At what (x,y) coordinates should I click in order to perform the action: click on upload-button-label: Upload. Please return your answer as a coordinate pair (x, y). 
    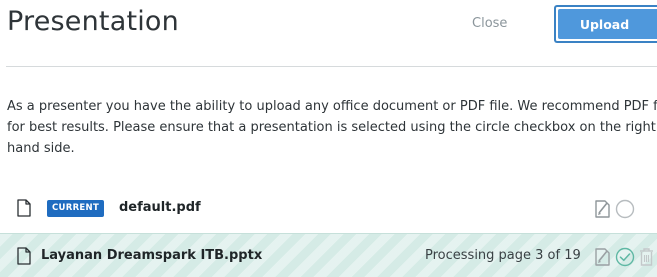
    Looking at the image, I should click on (607, 24).